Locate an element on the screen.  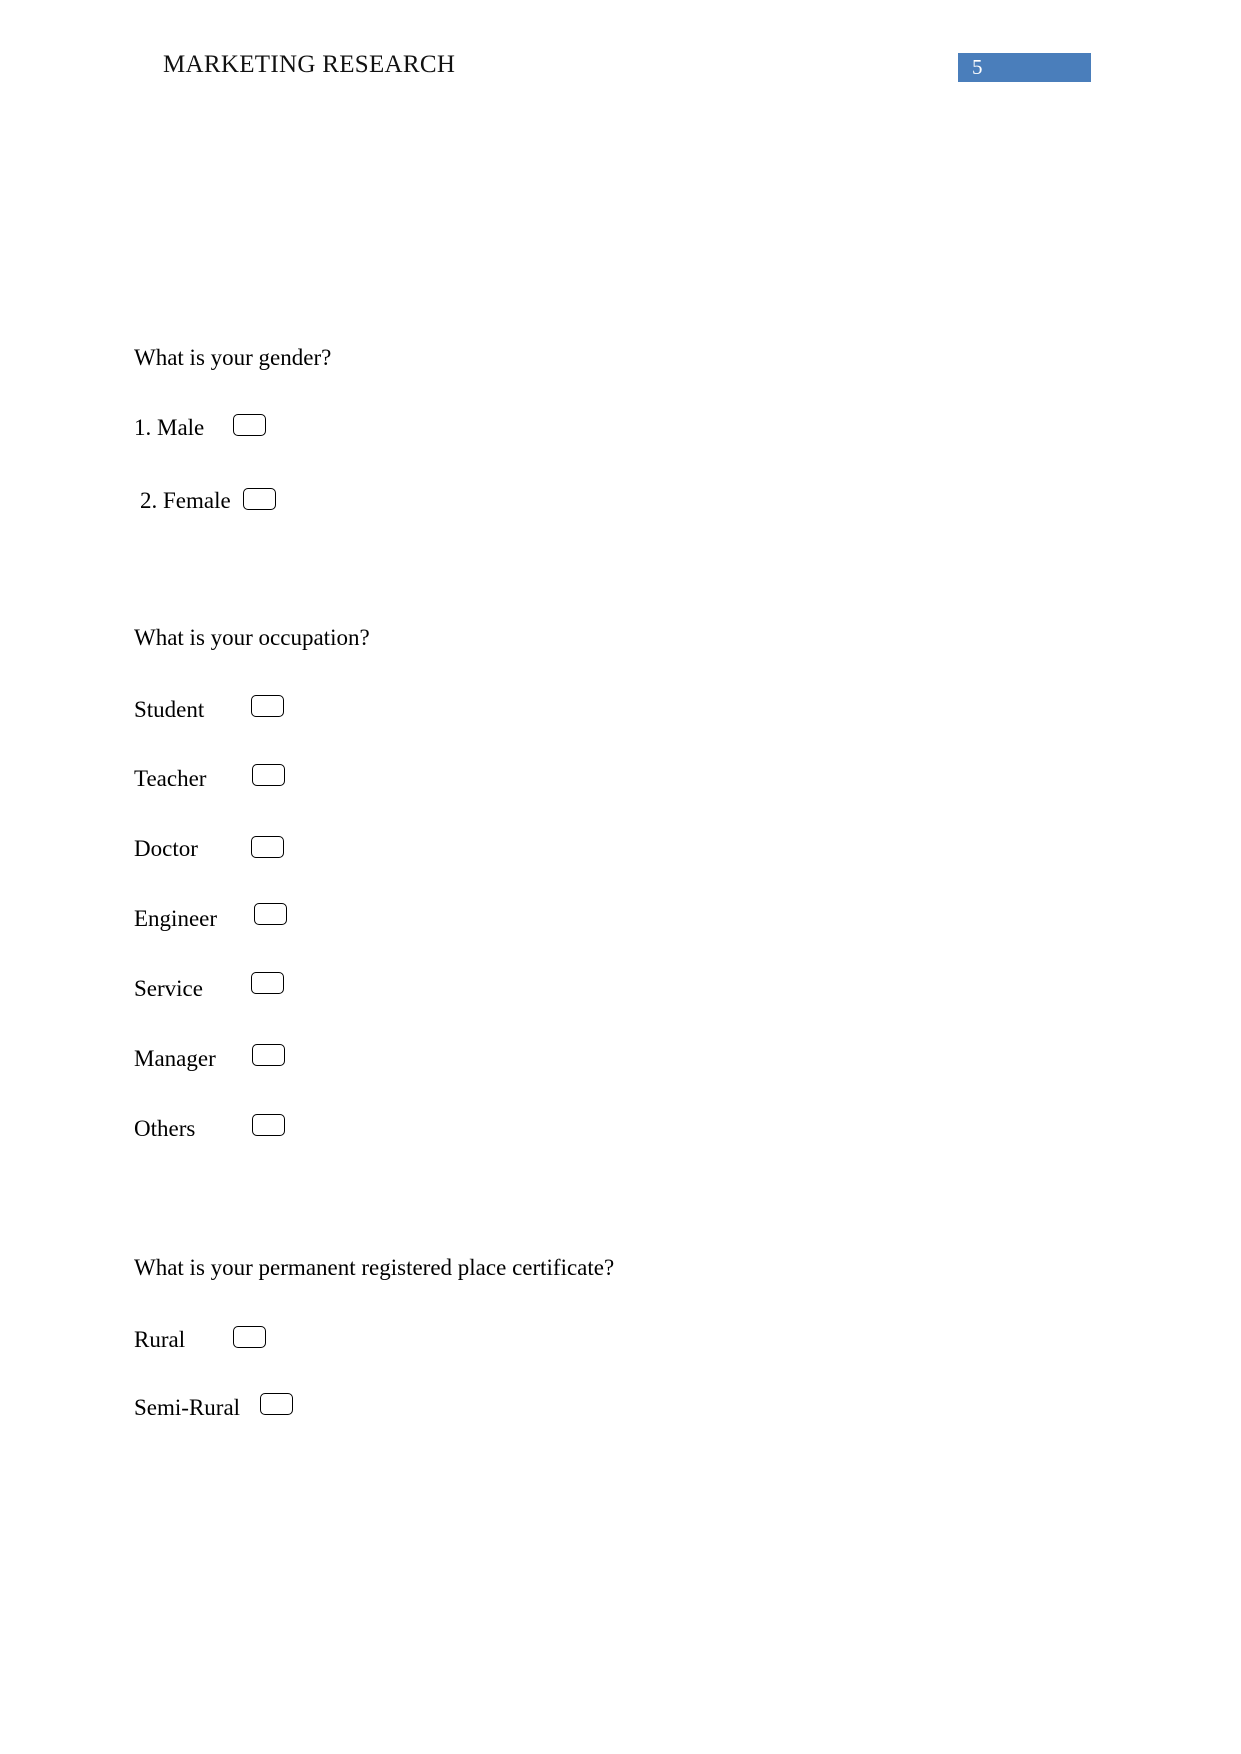
option-label-student: Student is located at coordinates (169, 709).